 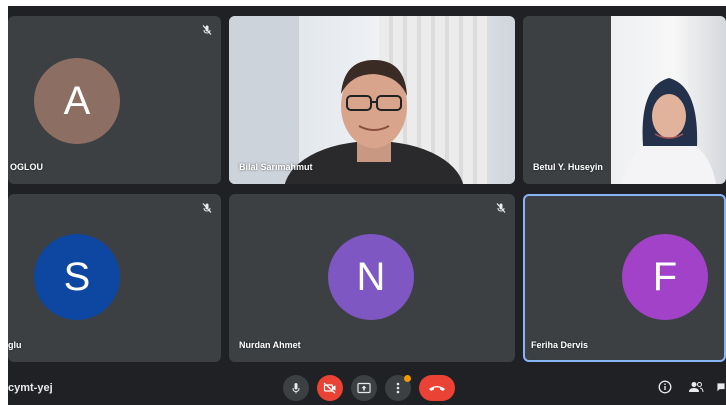 I want to click on participant-name: Betul Y. Huseyin, so click(x=568, y=167).